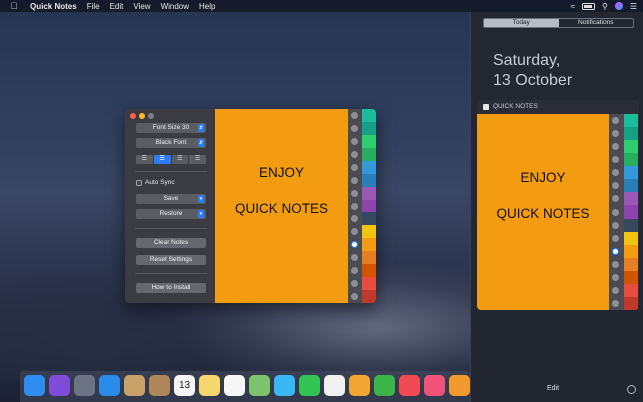 The height and width of the screenshot is (402, 643). I want to click on notification-center-icon: ☰, so click(633, 6).